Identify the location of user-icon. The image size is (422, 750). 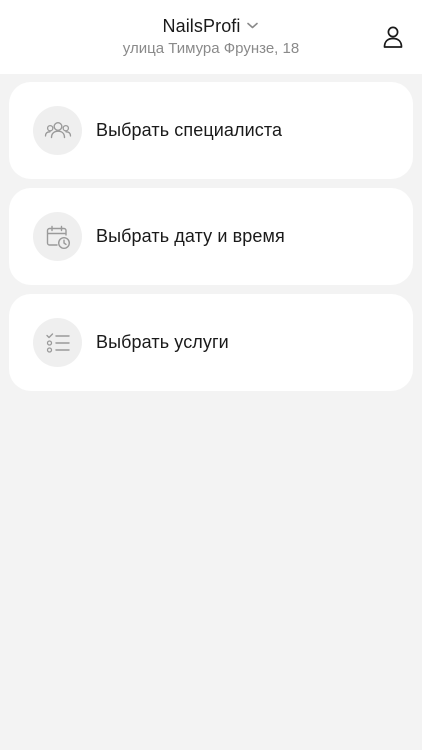
(393, 37).